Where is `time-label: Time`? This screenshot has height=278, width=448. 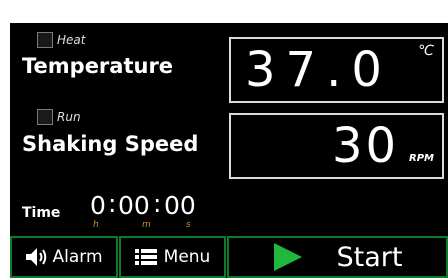 time-label: Time is located at coordinates (41, 213).